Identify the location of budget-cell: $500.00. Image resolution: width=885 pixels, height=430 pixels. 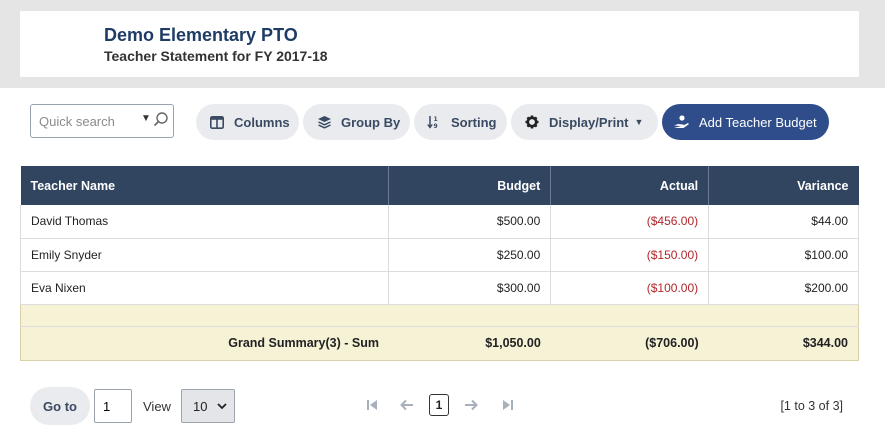
(470, 222).